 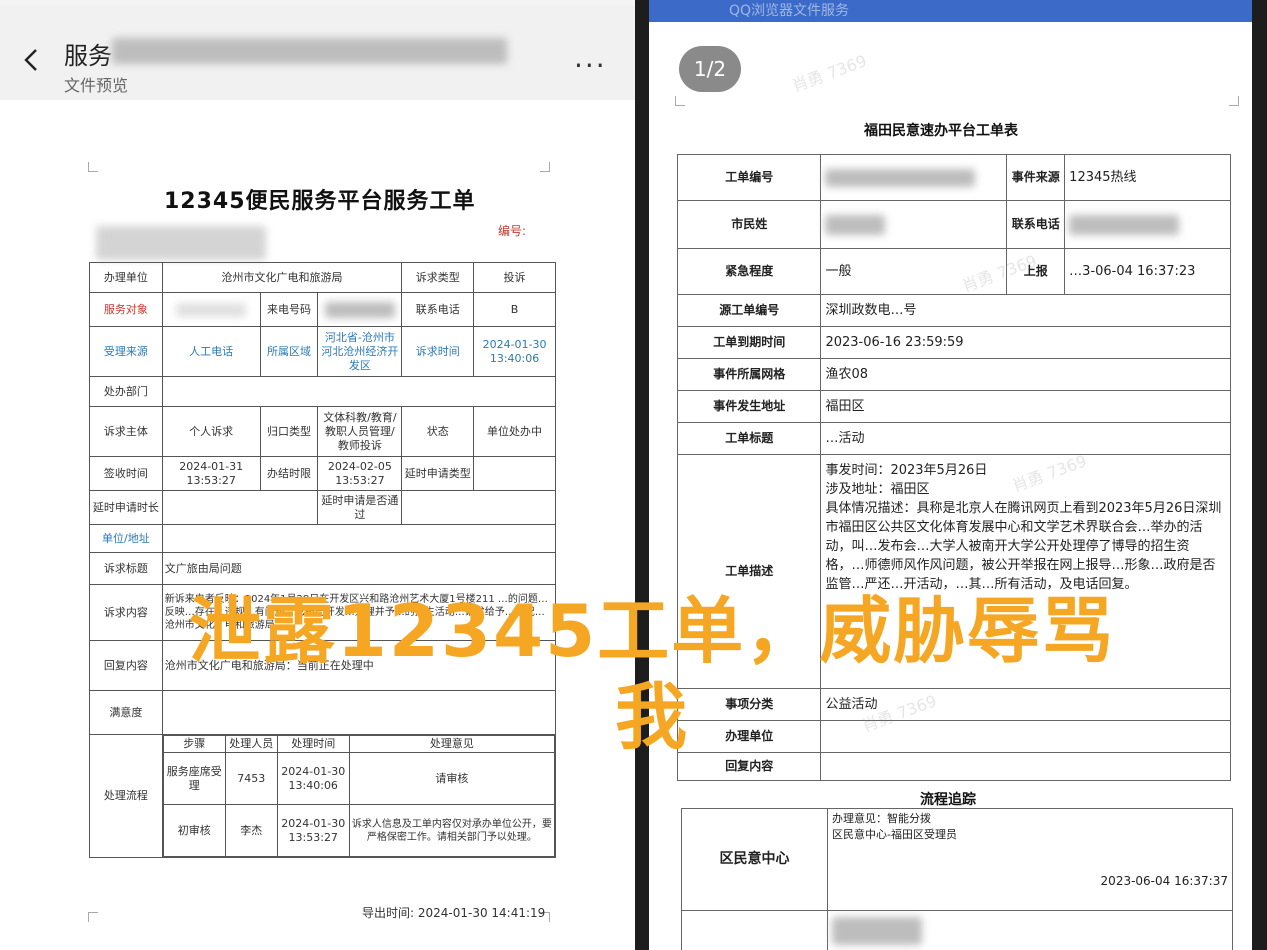 What do you see at coordinates (1025, 374) in the screenshot?
I see `cell-value: 渔农08` at bounding box center [1025, 374].